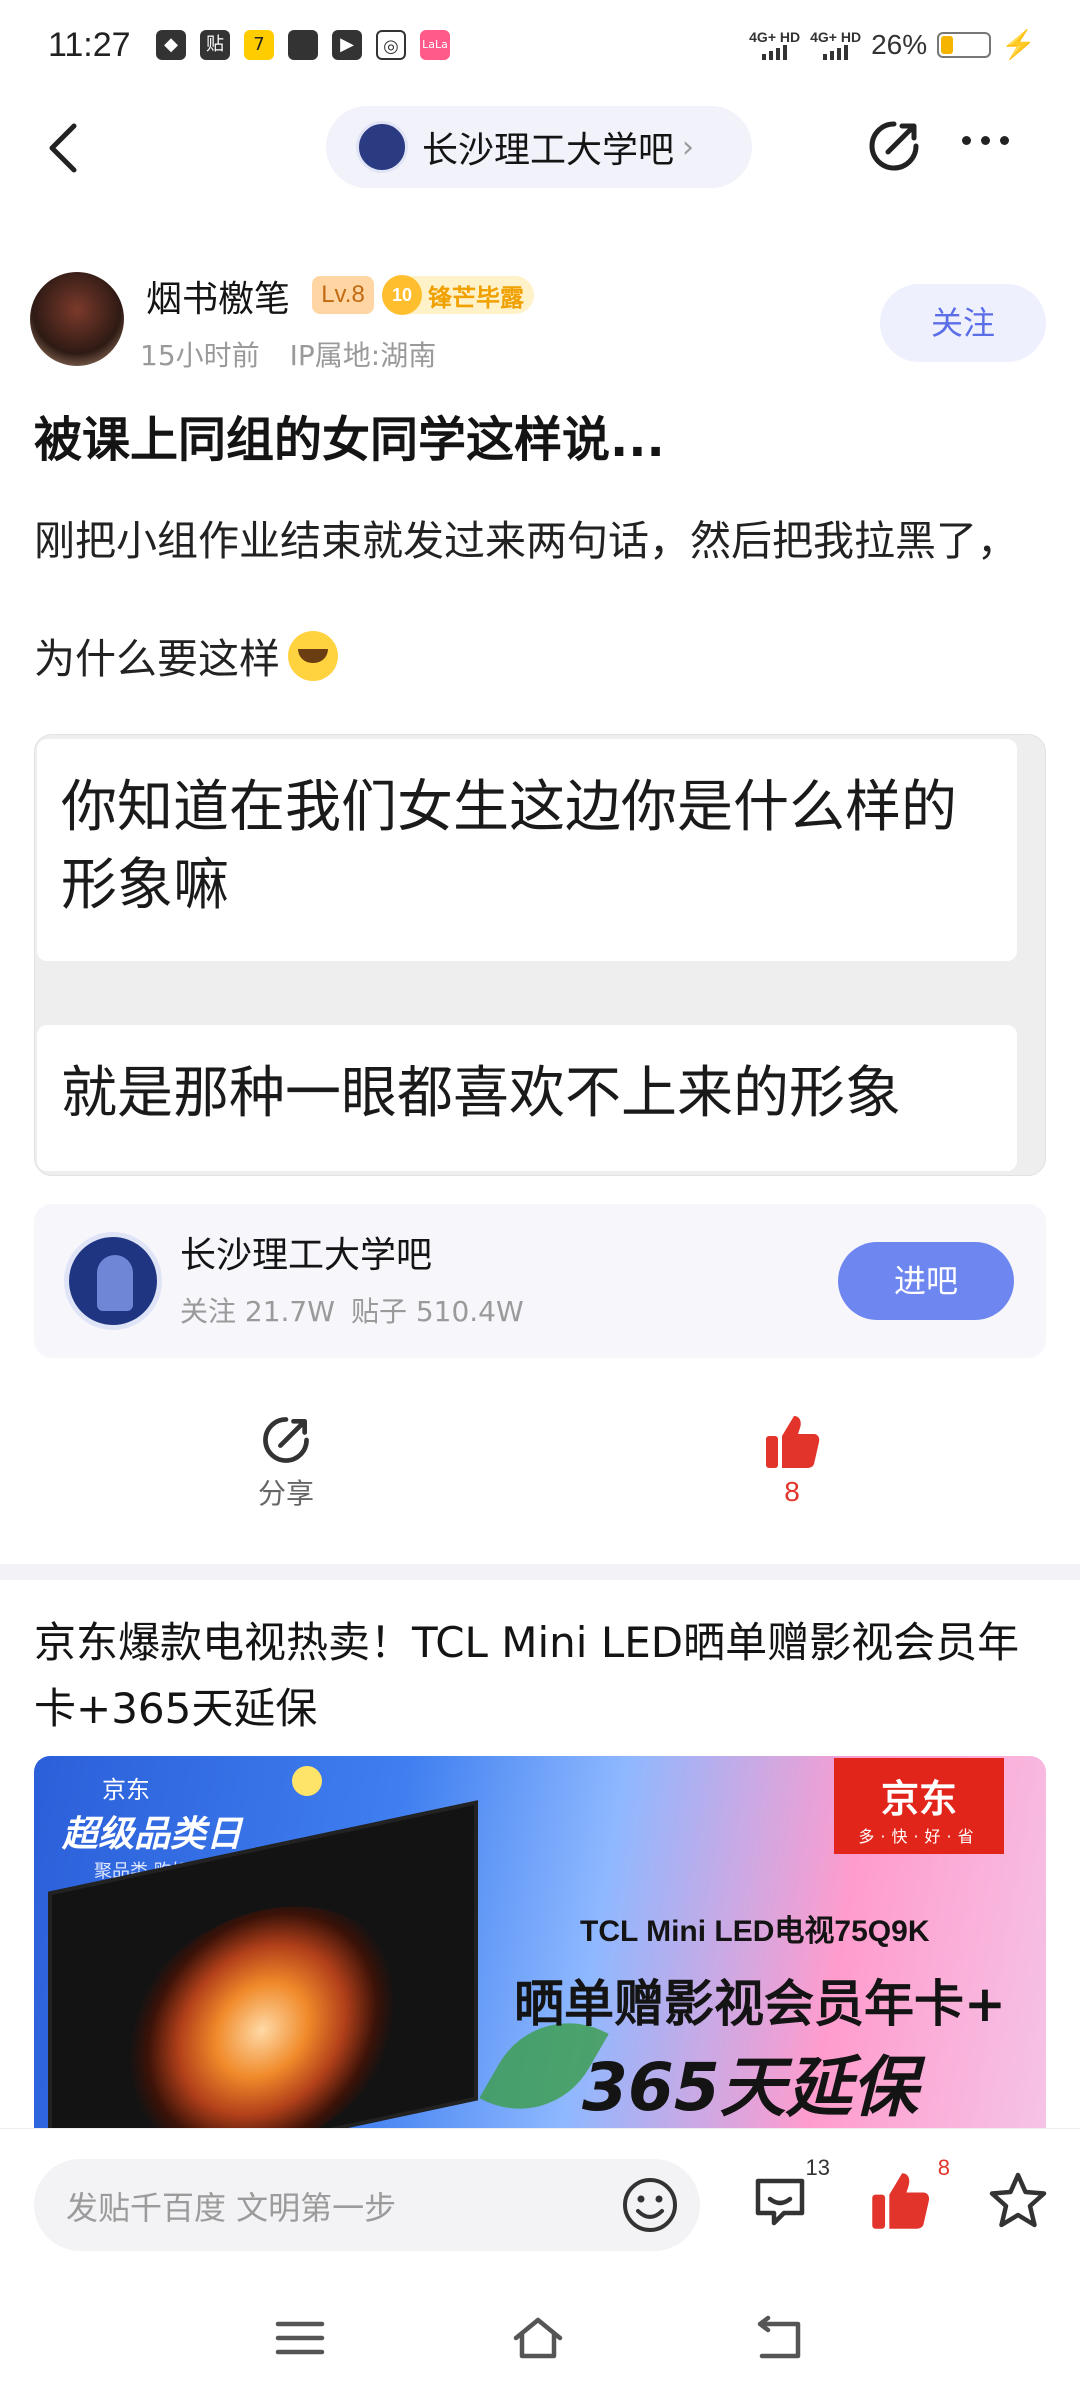  Describe the element at coordinates (363, 355) in the screenshot. I see `ip-location: IP属地:湖南` at that location.